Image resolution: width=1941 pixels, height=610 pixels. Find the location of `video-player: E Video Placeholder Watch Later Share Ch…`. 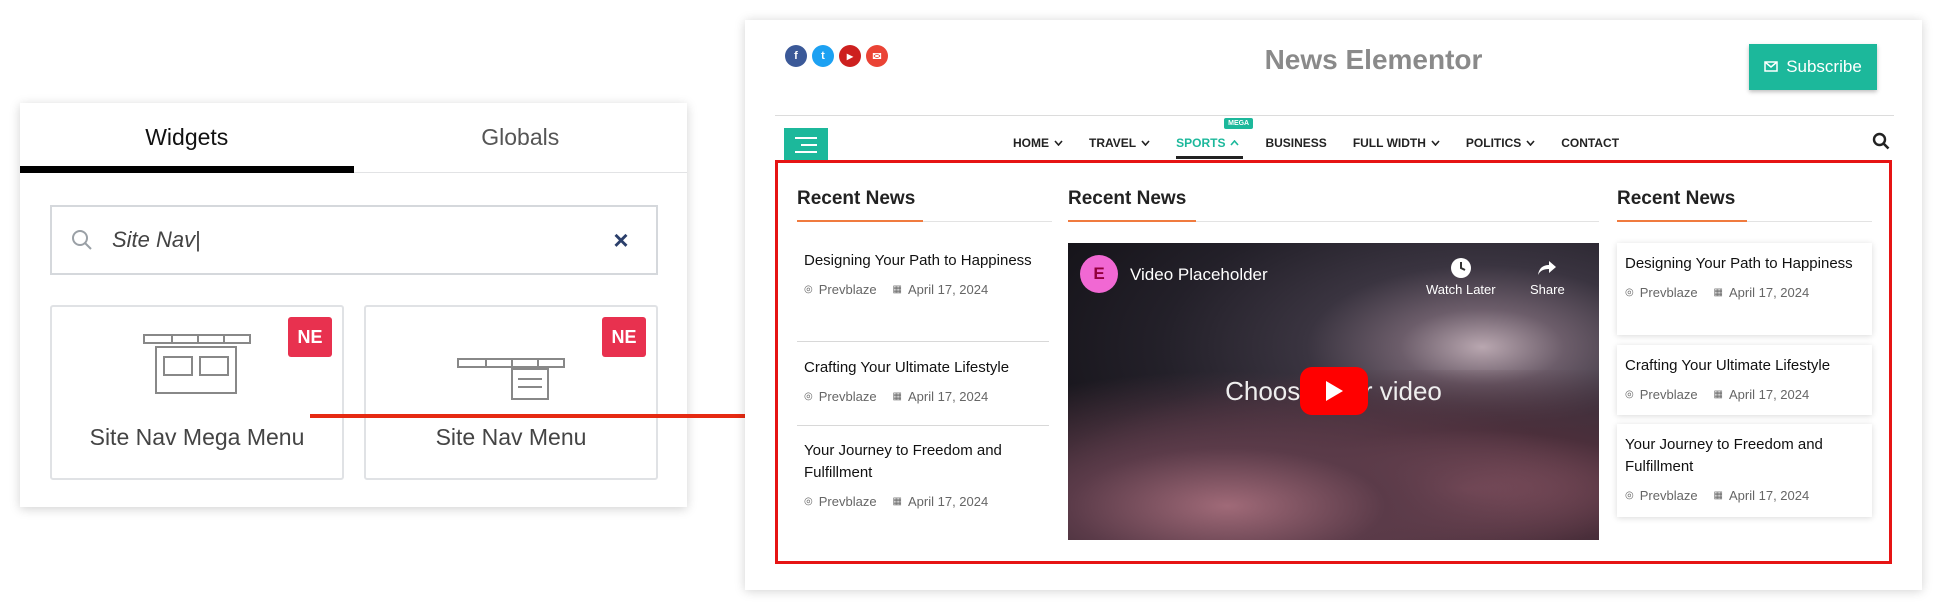

video-player: E Video Placeholder Watch Later Share Ch… is located at coordinates (1333, 391).